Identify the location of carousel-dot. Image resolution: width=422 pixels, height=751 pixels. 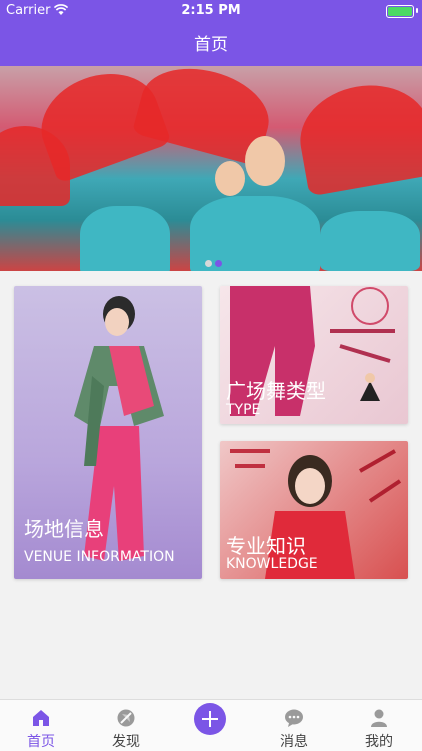
(208, 263).